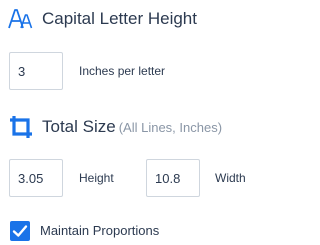 This screenshot has height=245, width=320. I want to click on total-size-title: Total Size (All Lines, Inches), so click(132, 127).